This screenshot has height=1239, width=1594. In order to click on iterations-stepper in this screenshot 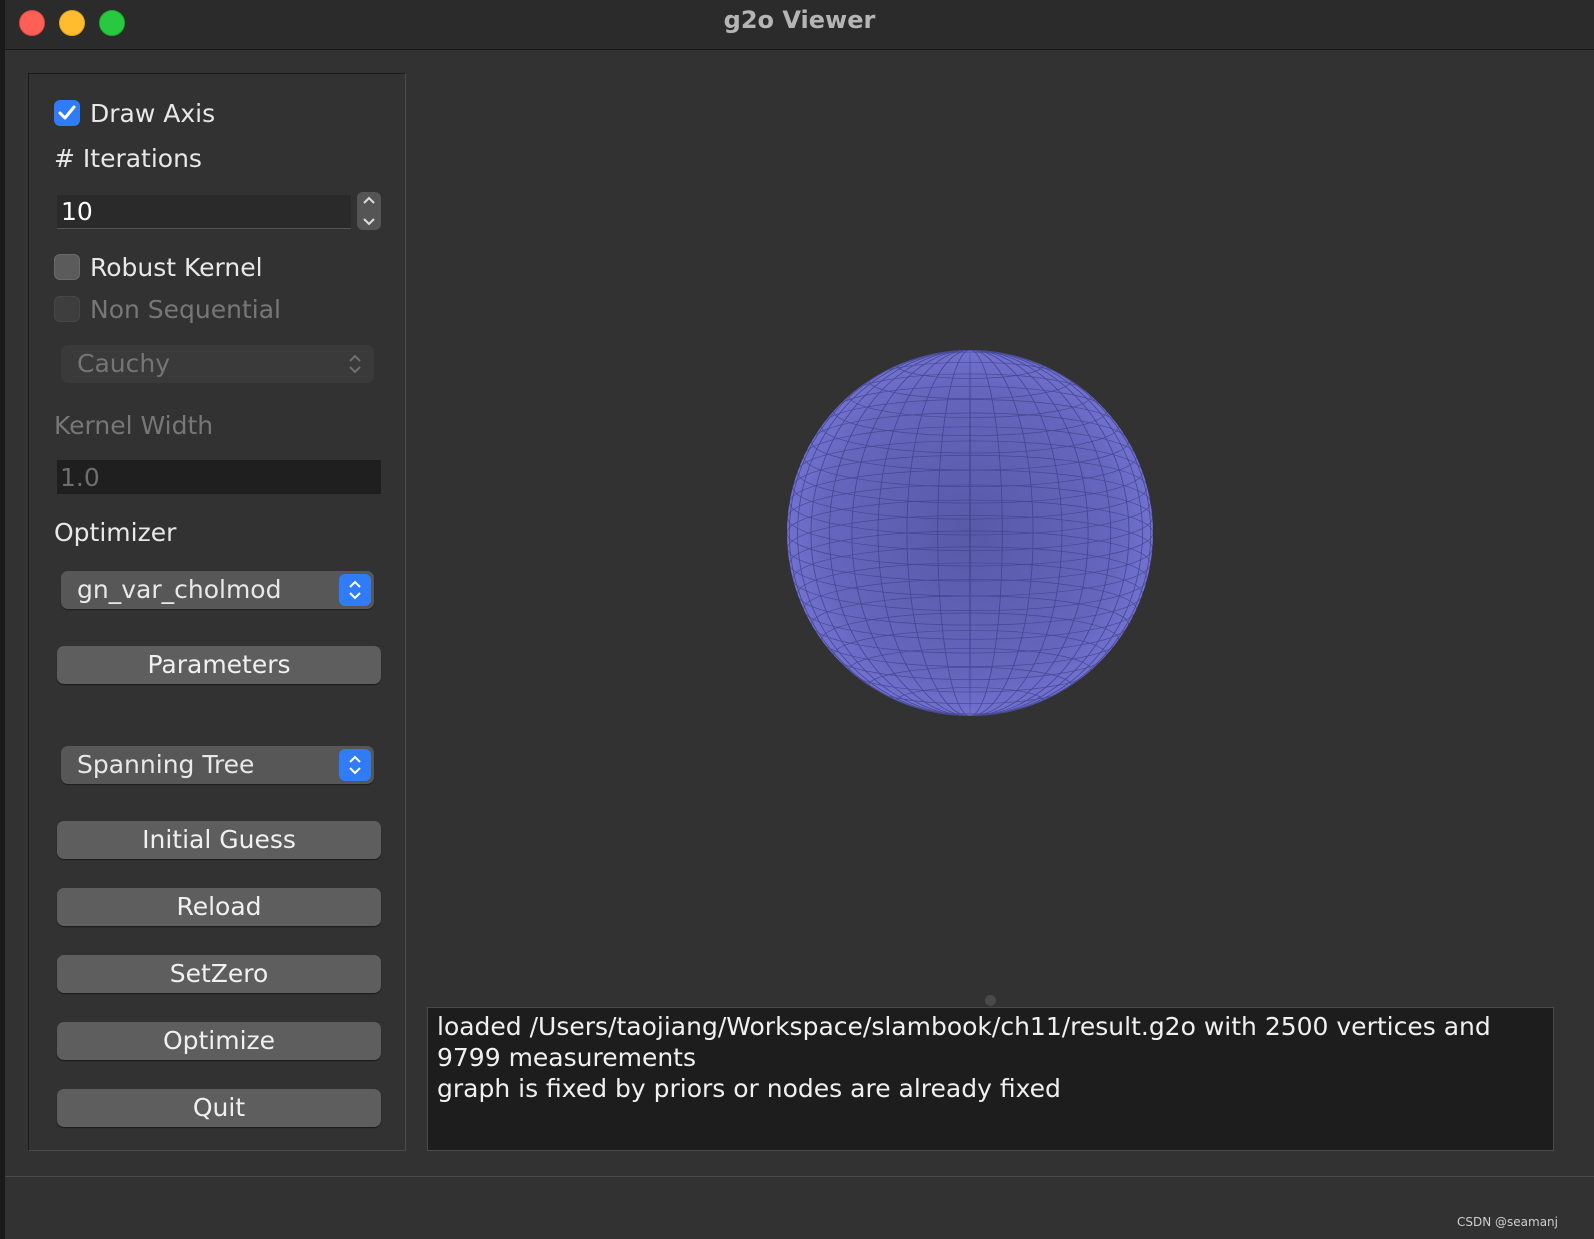, I will do `click(369, 211)`.